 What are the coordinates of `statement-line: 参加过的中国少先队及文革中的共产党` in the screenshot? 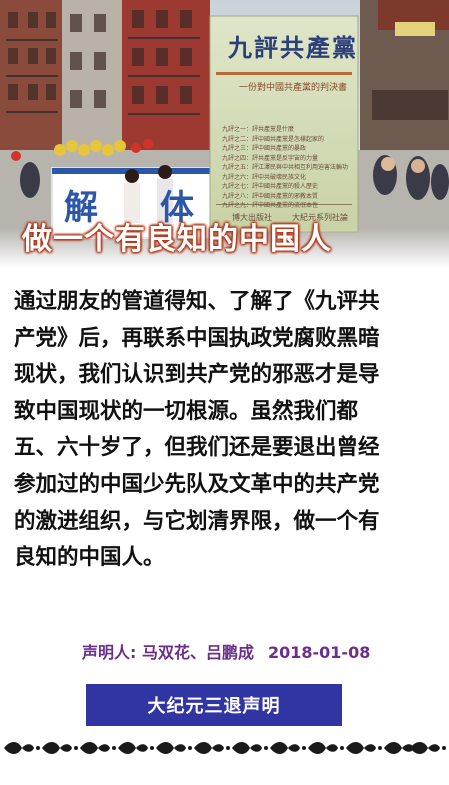 It's located at (197, 484).